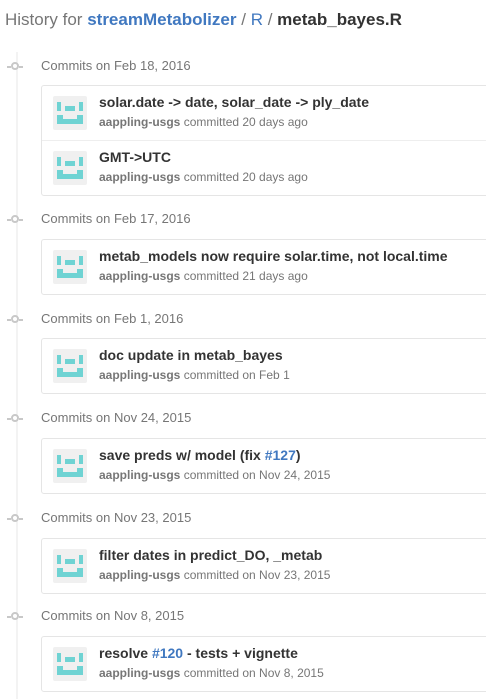  Describe the element at coordinates (243, 617) in the screenshot. I see `commit-group-header: Commits on Nov 8, 2015` at that location.